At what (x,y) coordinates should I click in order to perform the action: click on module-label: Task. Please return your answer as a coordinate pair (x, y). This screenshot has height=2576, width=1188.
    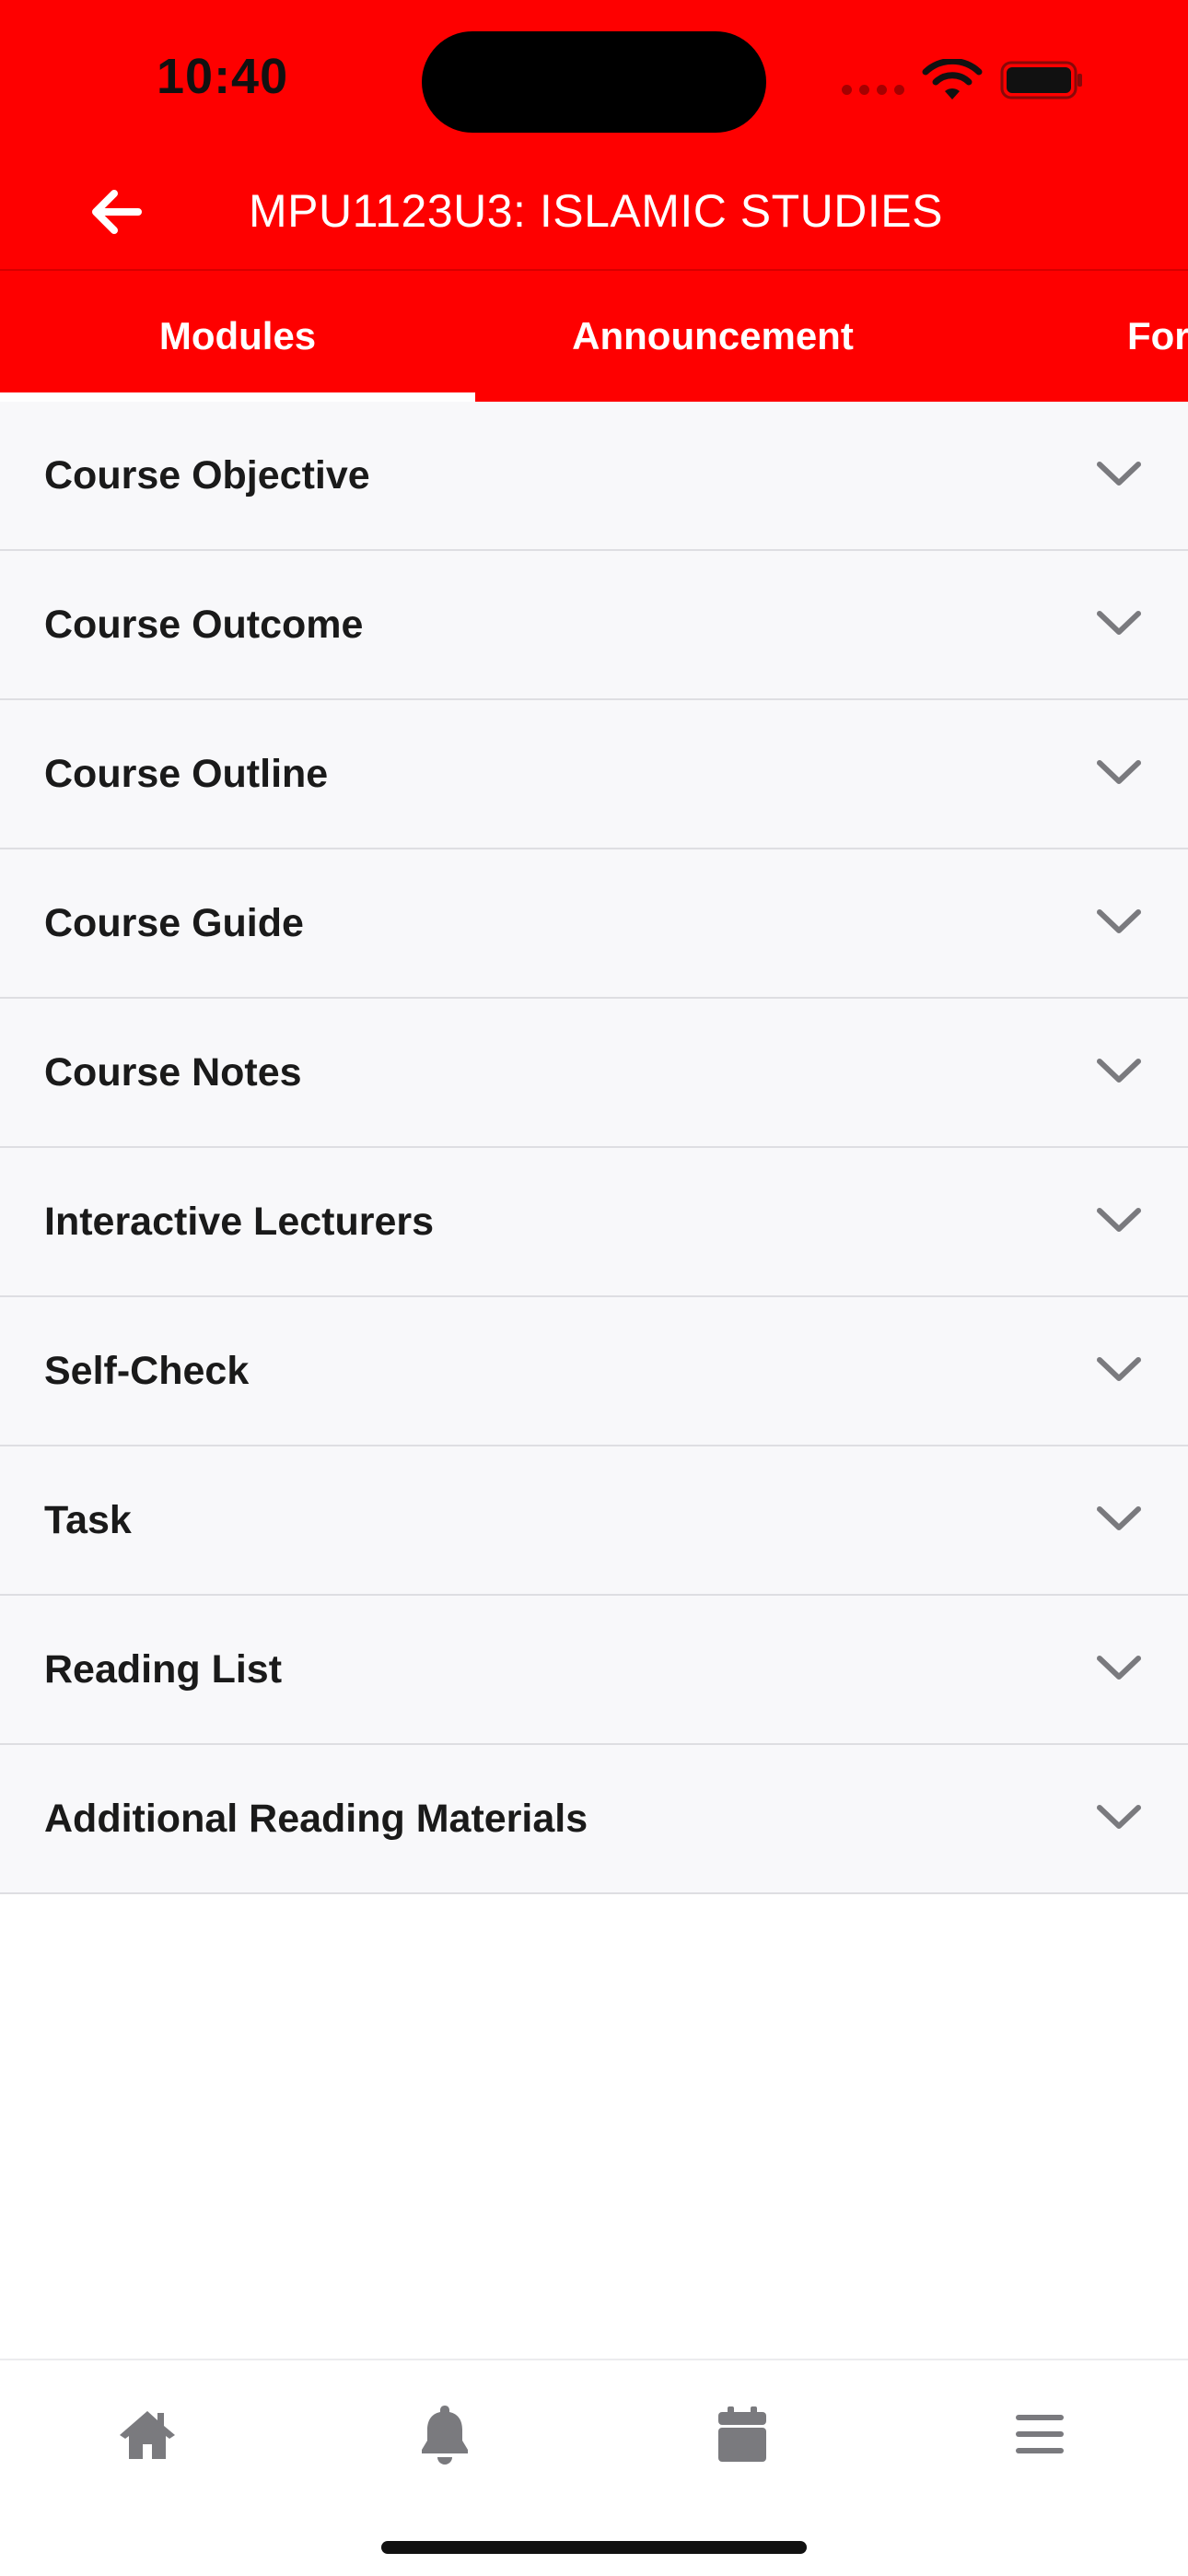
    Looking at the image, I should click on (88, 1520).